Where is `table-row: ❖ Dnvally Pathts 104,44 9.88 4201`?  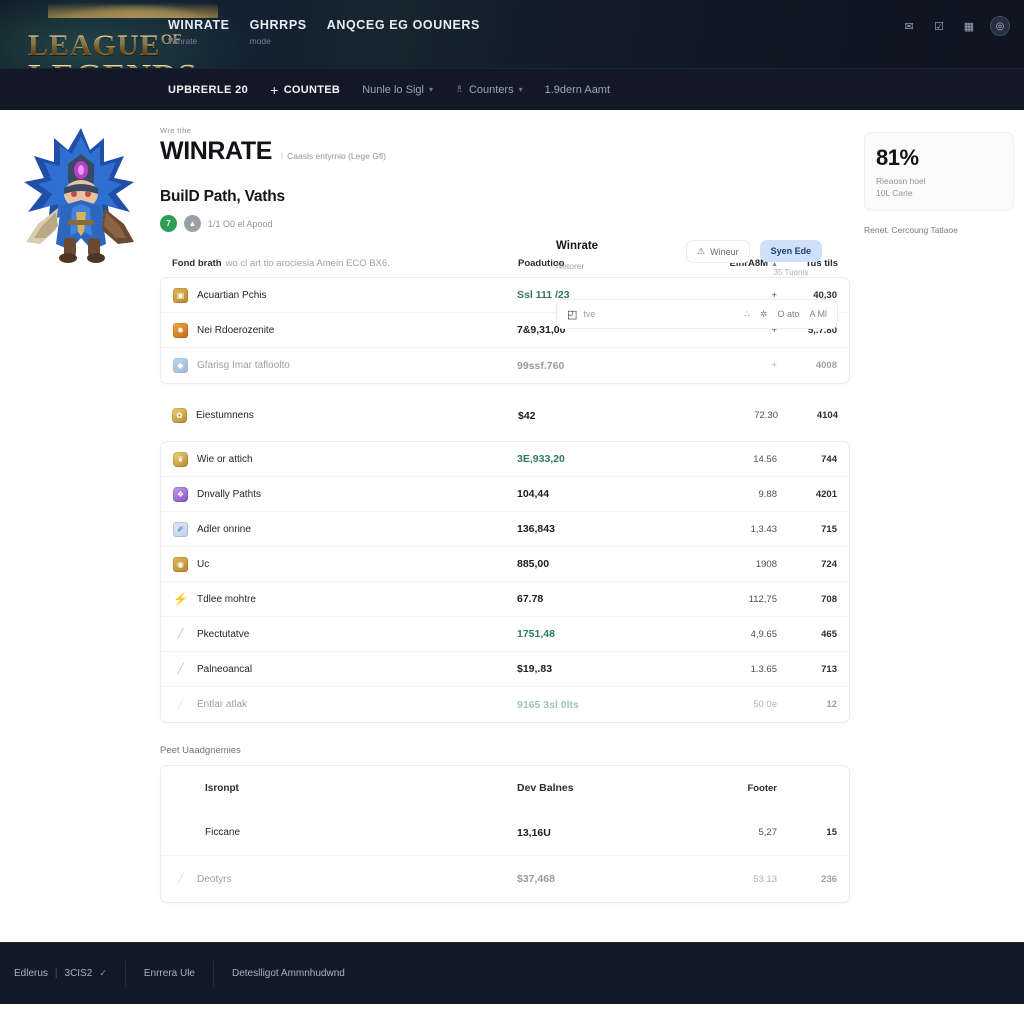 table-row: ❖ Dnvally Pathts 104,44 9.88 4201 is located at coordinates (505, 494).